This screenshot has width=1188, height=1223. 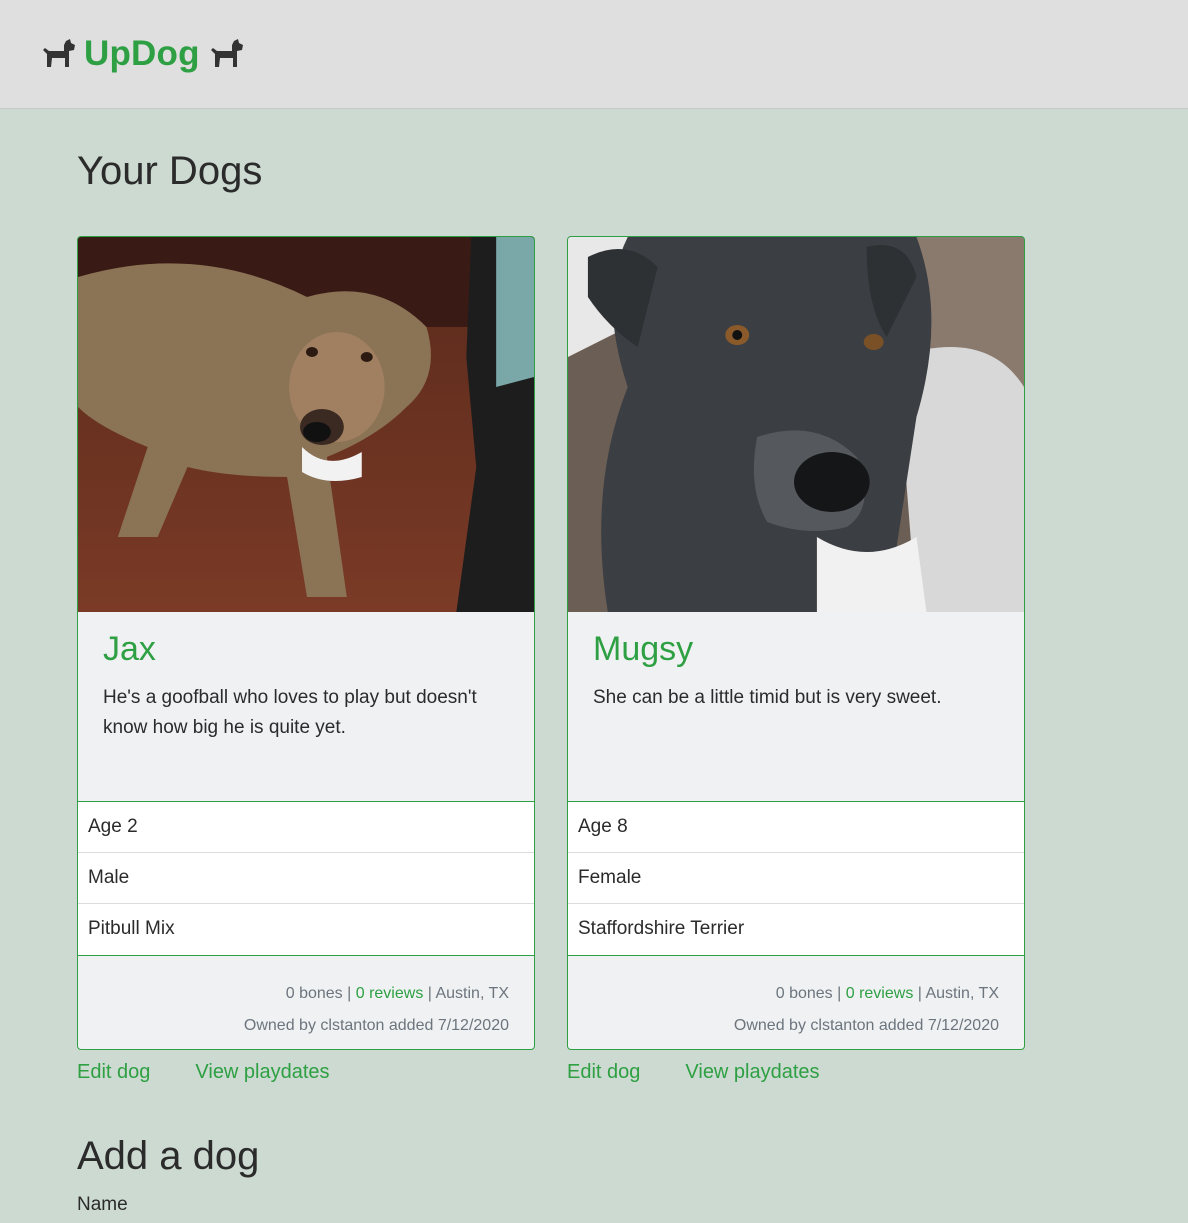 I want to click on add-dog-title: Add a dog, so click(x=168, y=1156).